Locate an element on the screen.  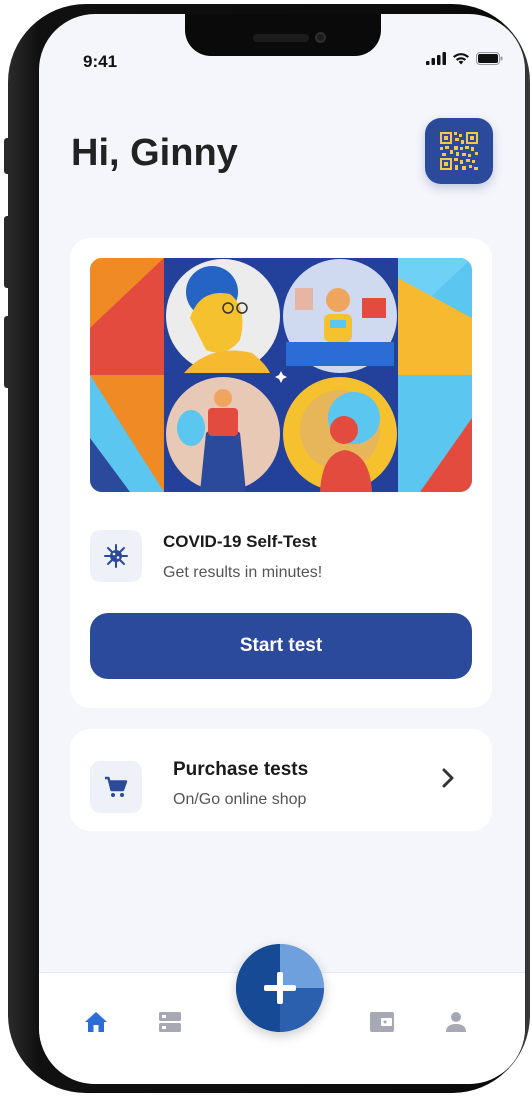
home-icon is located at coordinates (96, 1022).